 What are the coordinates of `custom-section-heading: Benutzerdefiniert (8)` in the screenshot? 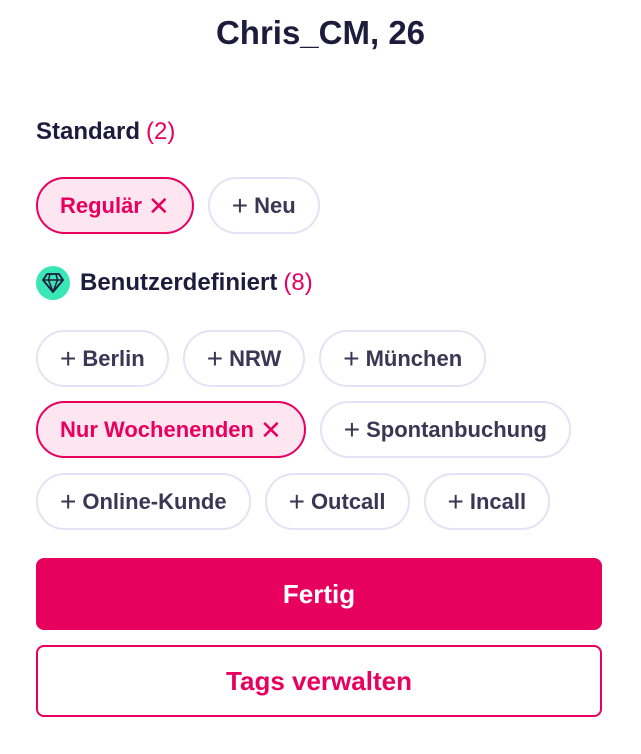 It's located at (174, 283).